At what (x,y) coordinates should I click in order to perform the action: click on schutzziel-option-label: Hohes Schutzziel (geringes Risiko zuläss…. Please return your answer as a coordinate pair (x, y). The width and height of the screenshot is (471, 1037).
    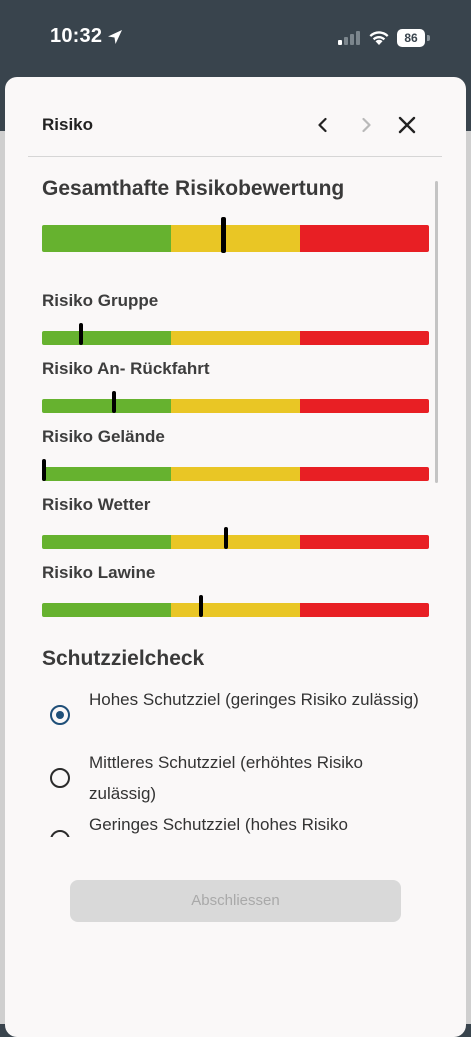
    Looking at the image, I should click on (254, 699).